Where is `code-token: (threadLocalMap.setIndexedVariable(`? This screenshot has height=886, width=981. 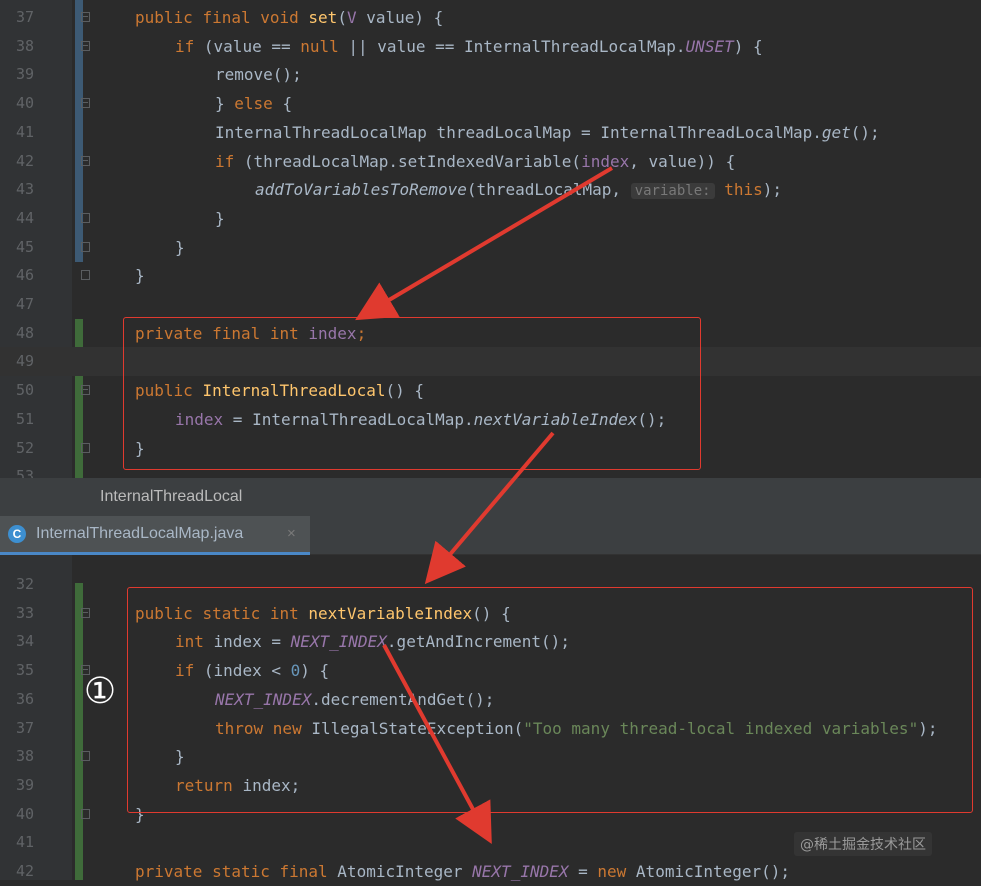 code-token: (threadLocalMap.setIndexedVariable( is located at coordinates (412, 161).